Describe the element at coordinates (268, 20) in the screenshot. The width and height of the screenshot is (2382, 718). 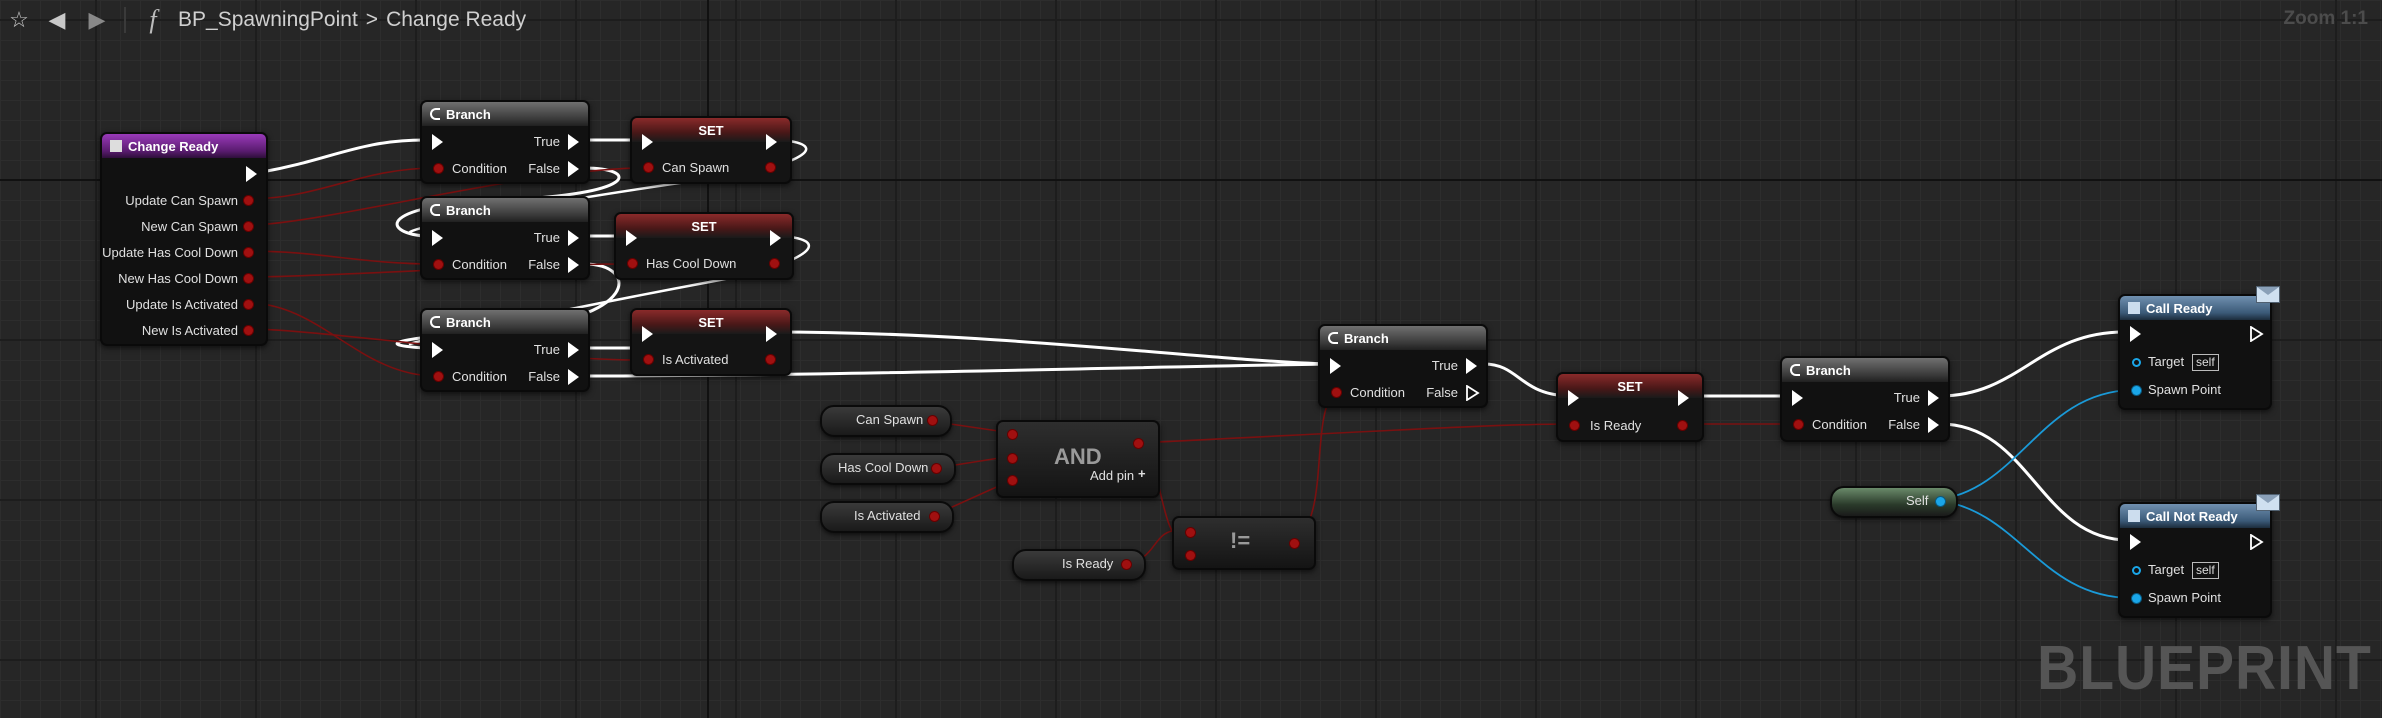
I see `breadcrumb-blueprint: BP_SpawningPoint` at that location.